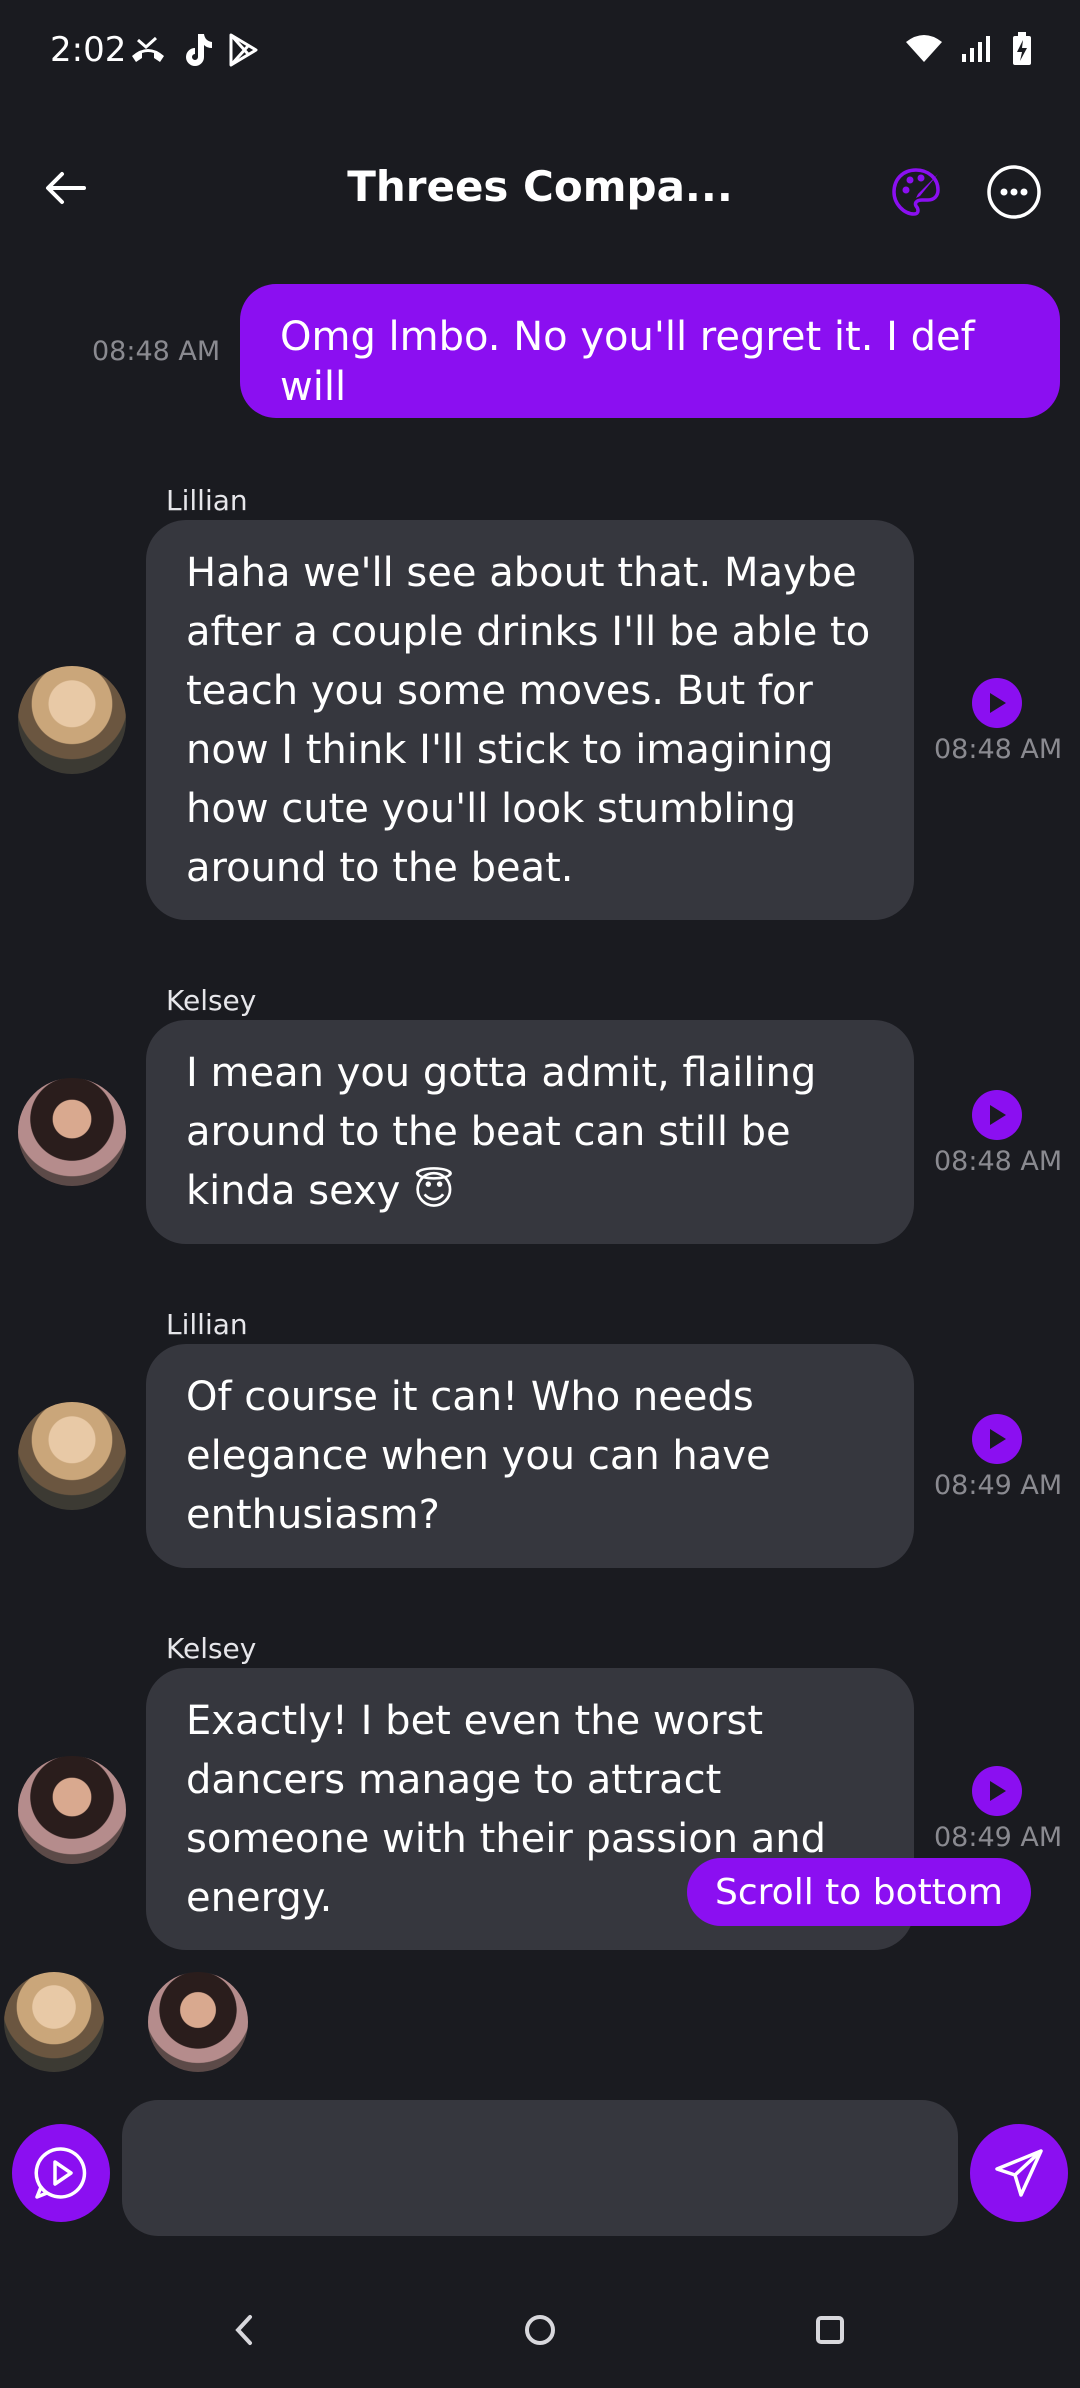 This screenshot has height=2388, width=1080. Describe the element at coordinates (924, 51) in the screenshot. I see `wifi-icon` at that location.